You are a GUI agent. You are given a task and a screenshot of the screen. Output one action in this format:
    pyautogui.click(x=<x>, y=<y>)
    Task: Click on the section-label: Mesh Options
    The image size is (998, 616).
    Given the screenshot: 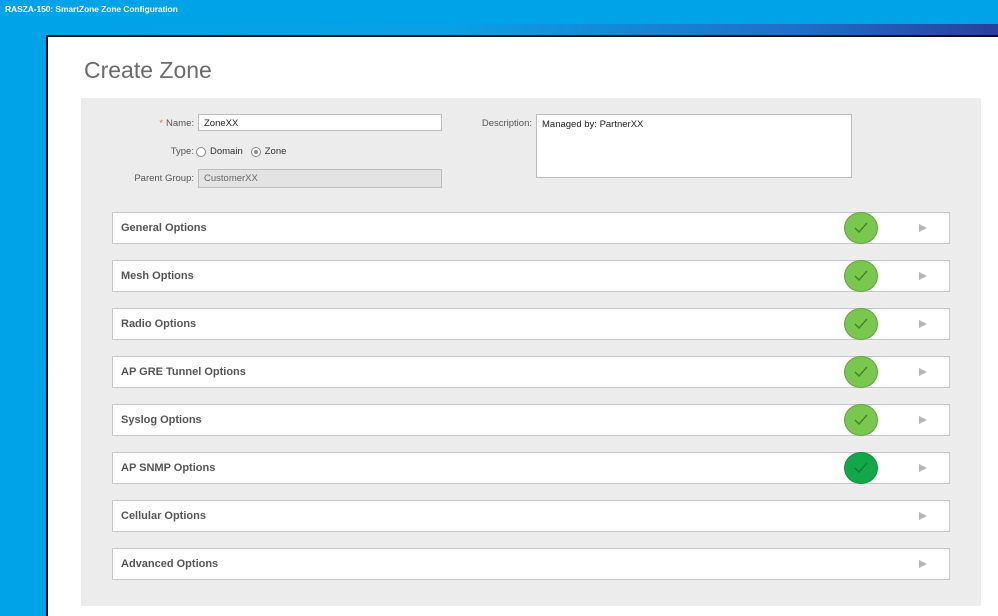 What is the action you would take?
    pyautogui.click(x=157, y=276)
    